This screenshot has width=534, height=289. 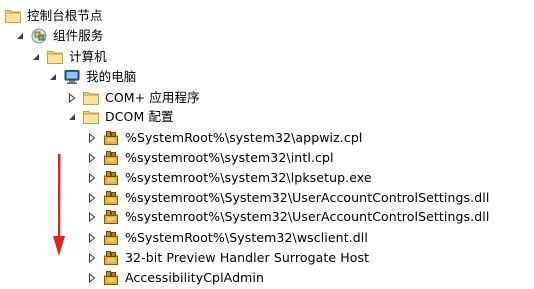 I want to click on tree-node-label: %systemroot%\system32\lpksetup.exe, so click(x=248, y=177).